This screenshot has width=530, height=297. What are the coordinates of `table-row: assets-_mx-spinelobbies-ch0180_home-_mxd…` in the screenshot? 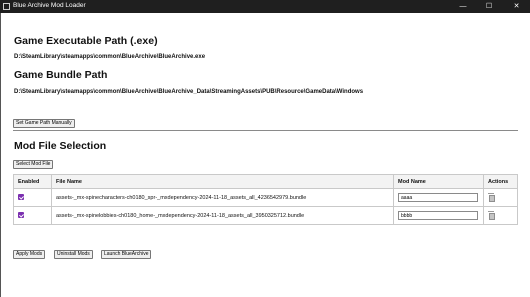 It's located at (265, 215).